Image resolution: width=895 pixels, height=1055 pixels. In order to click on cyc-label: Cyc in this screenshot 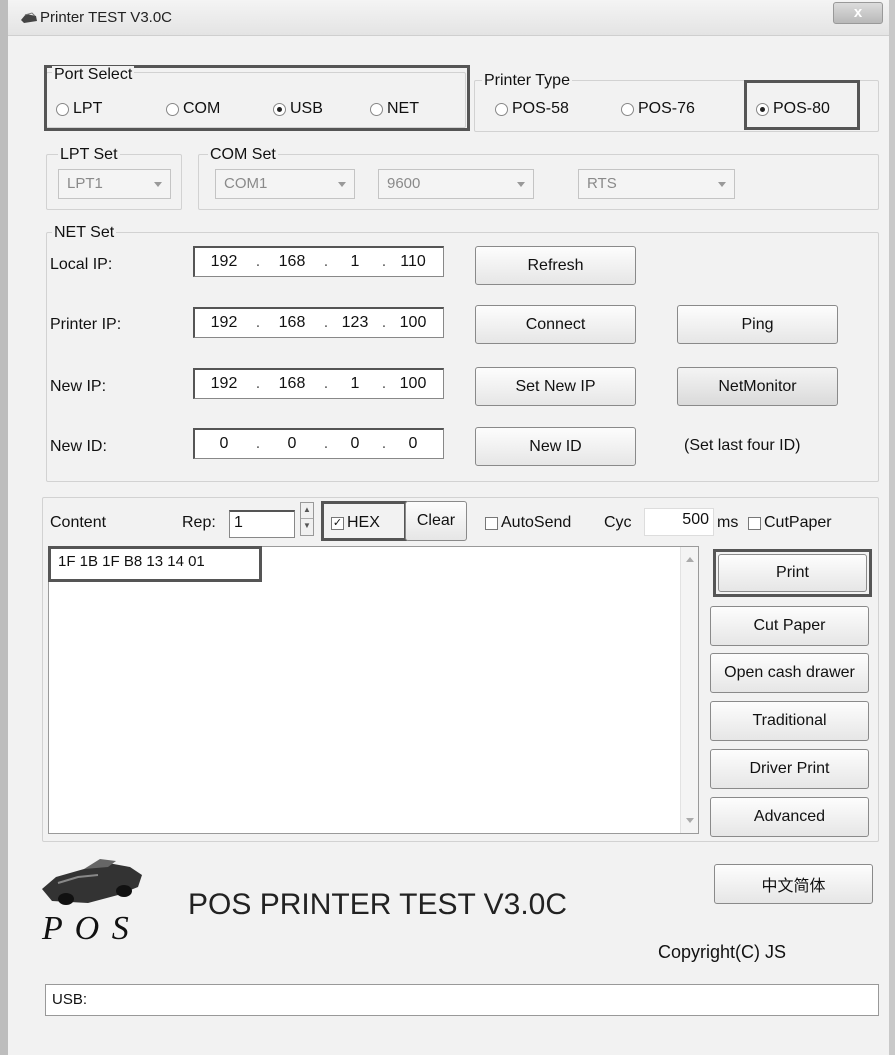, I will do `click(618, 522)`.